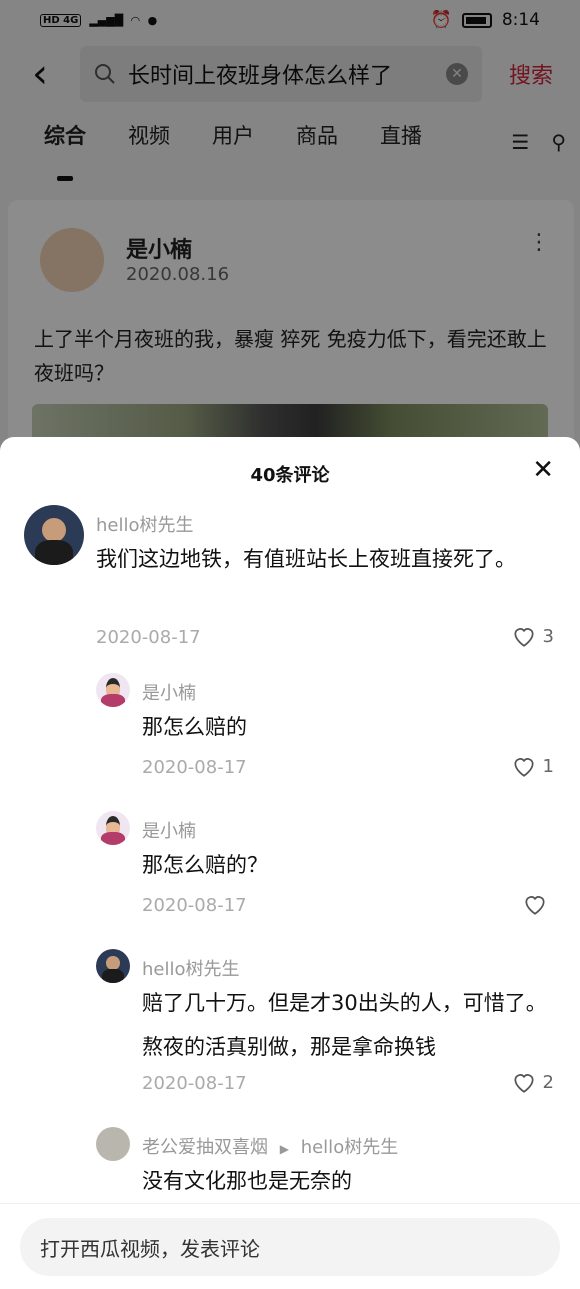 The height and width of the screenshot is (1289, 580). Describe the element at coordinates (205, 1147) in the screenshot. I see `comment-author: 老公爱抽双喜烟` at that location.